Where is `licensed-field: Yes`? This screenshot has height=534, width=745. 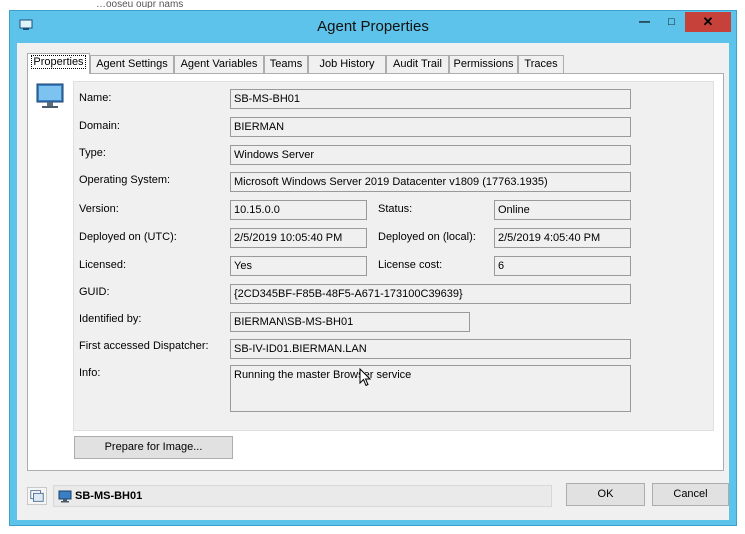
licensed-field: Yes is located at coordinates (298, 266).